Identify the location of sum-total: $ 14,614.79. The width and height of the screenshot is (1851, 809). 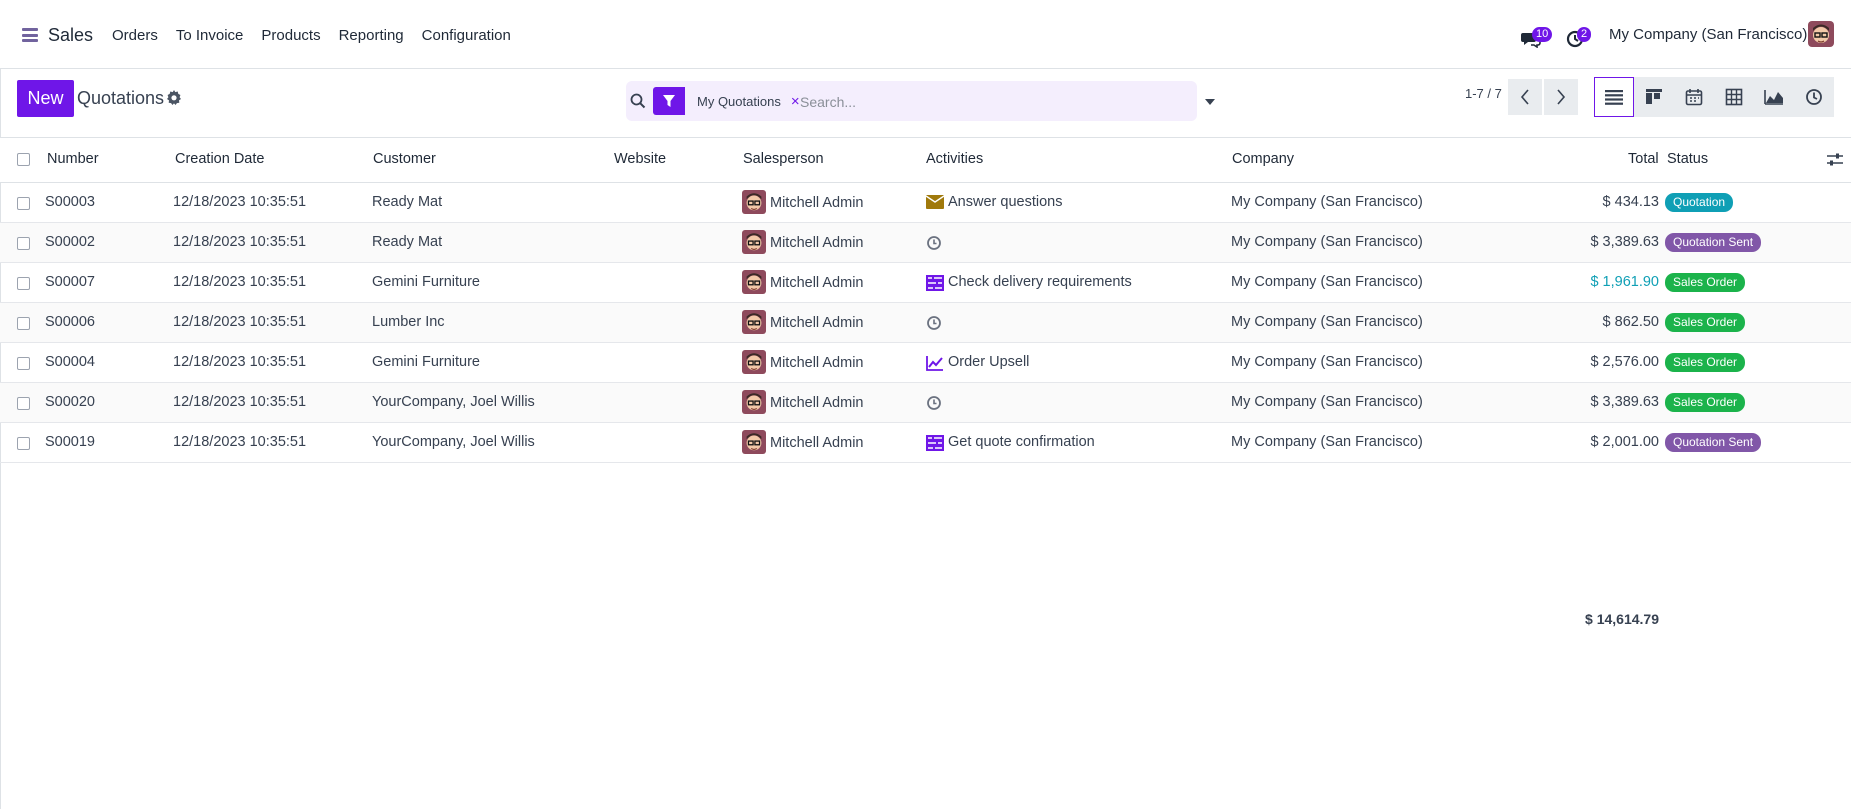
(1622, 619).